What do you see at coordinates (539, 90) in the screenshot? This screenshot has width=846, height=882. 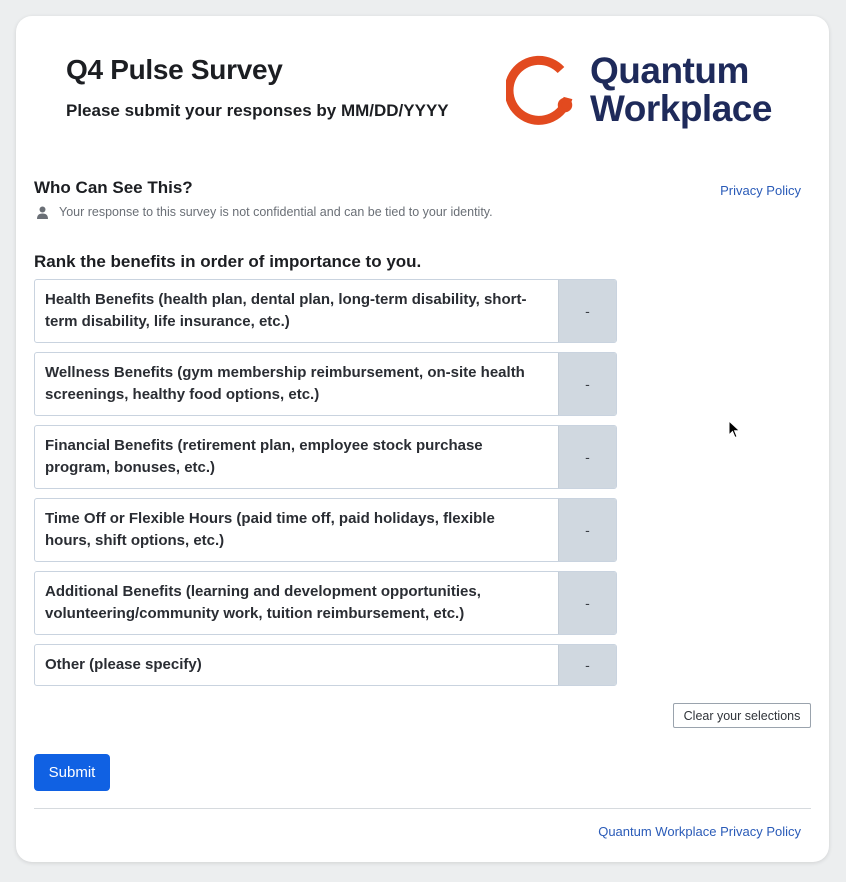 I see `logo-mark-icon` at bounding box center [539, 90].